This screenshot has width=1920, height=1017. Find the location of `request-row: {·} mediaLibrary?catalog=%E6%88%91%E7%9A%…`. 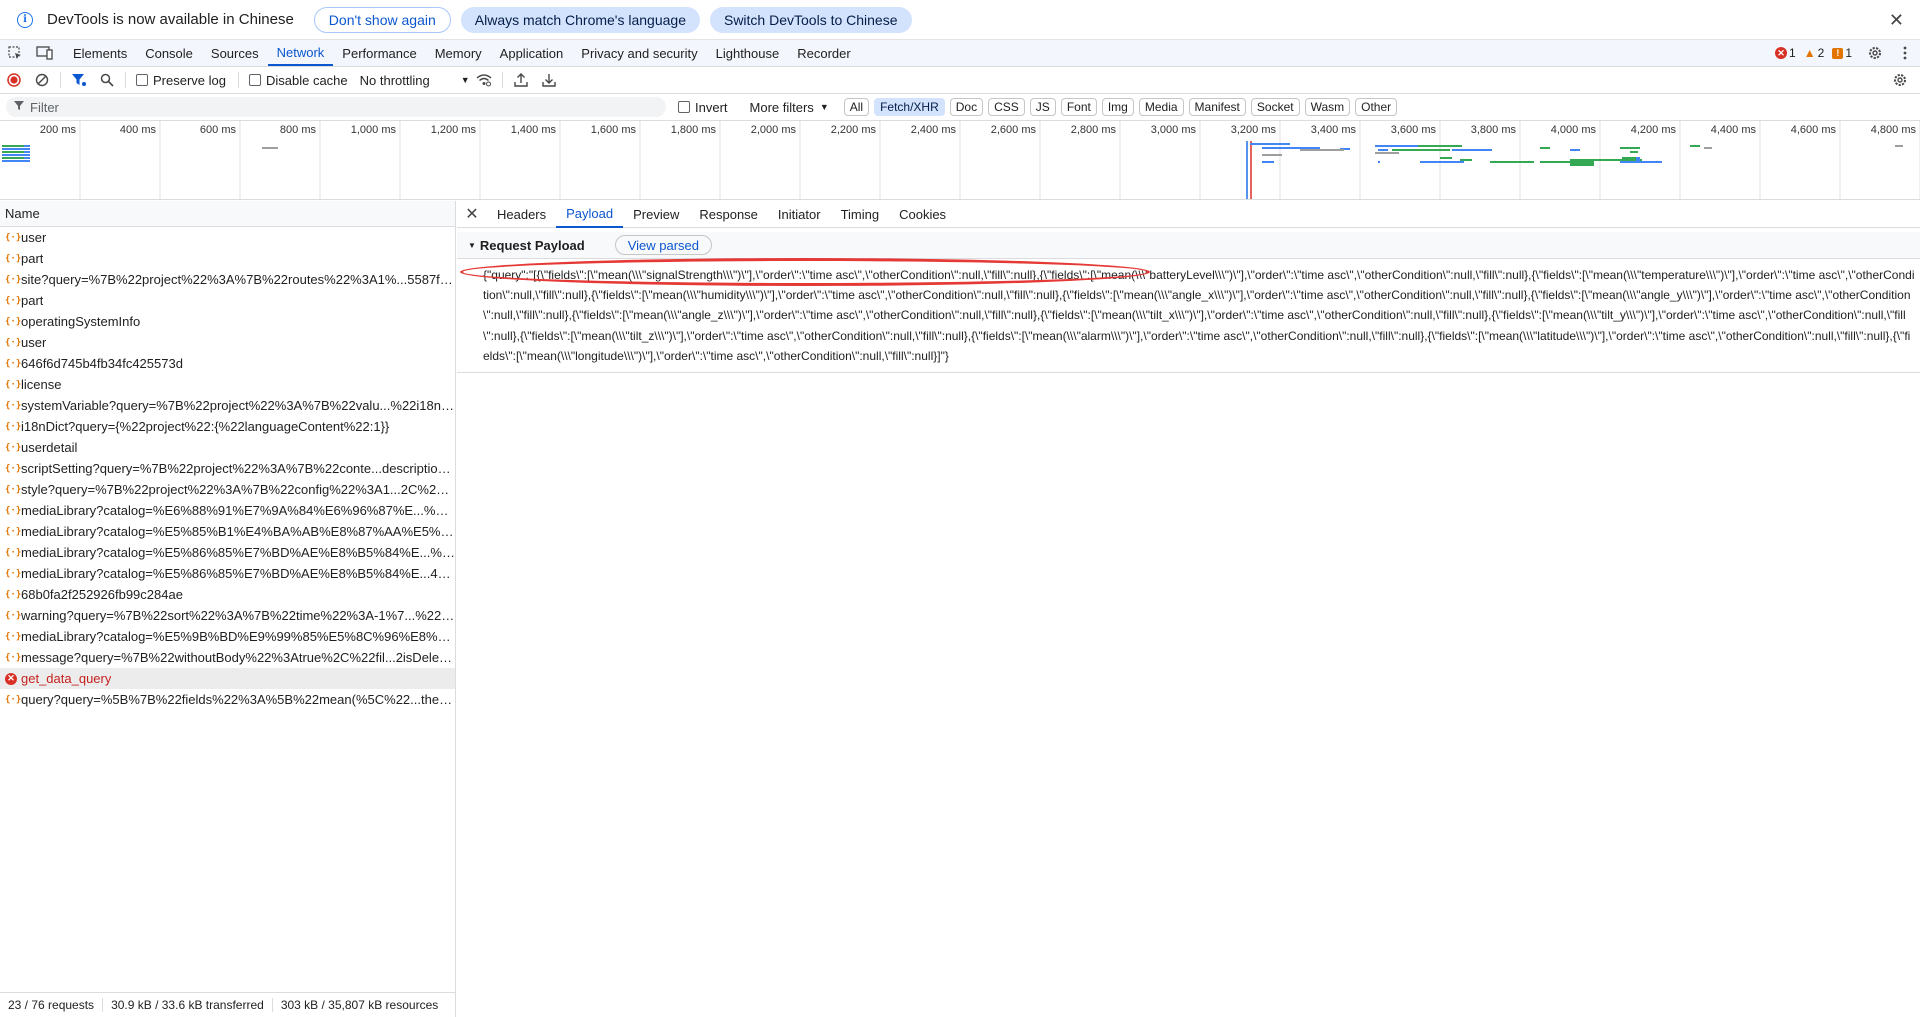

request-row: {·} mediaLibrary?catalog=%E6%88%91%E7%9A%… is located at coordinates (227, 510).